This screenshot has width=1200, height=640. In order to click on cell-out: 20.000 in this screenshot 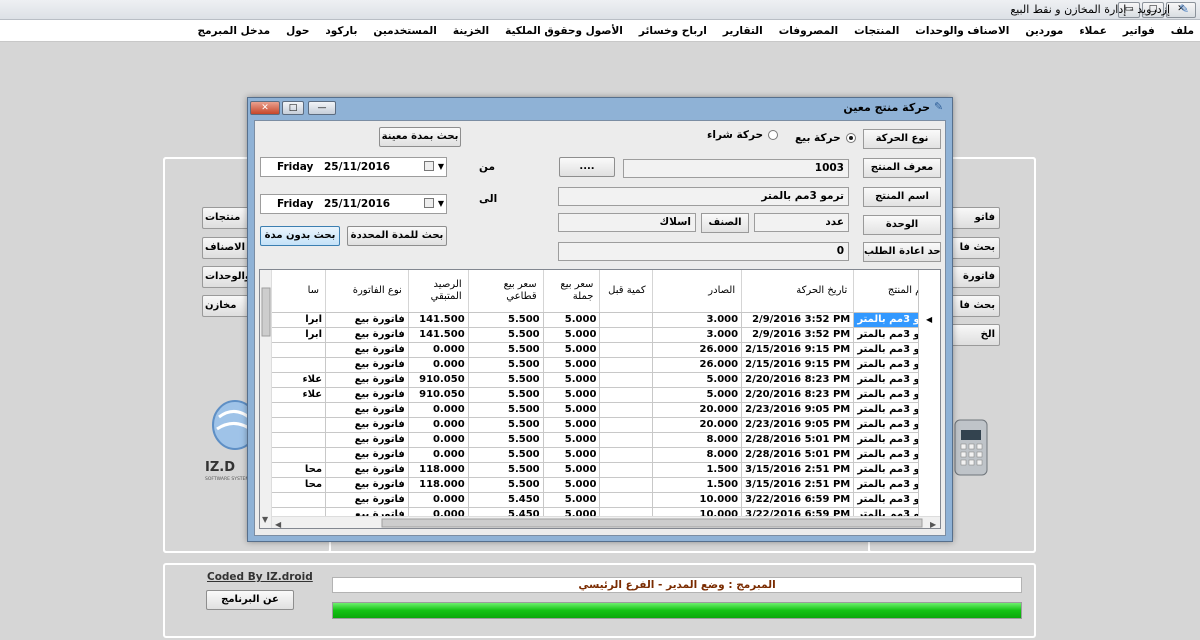, I will do `click(697, 425)`.